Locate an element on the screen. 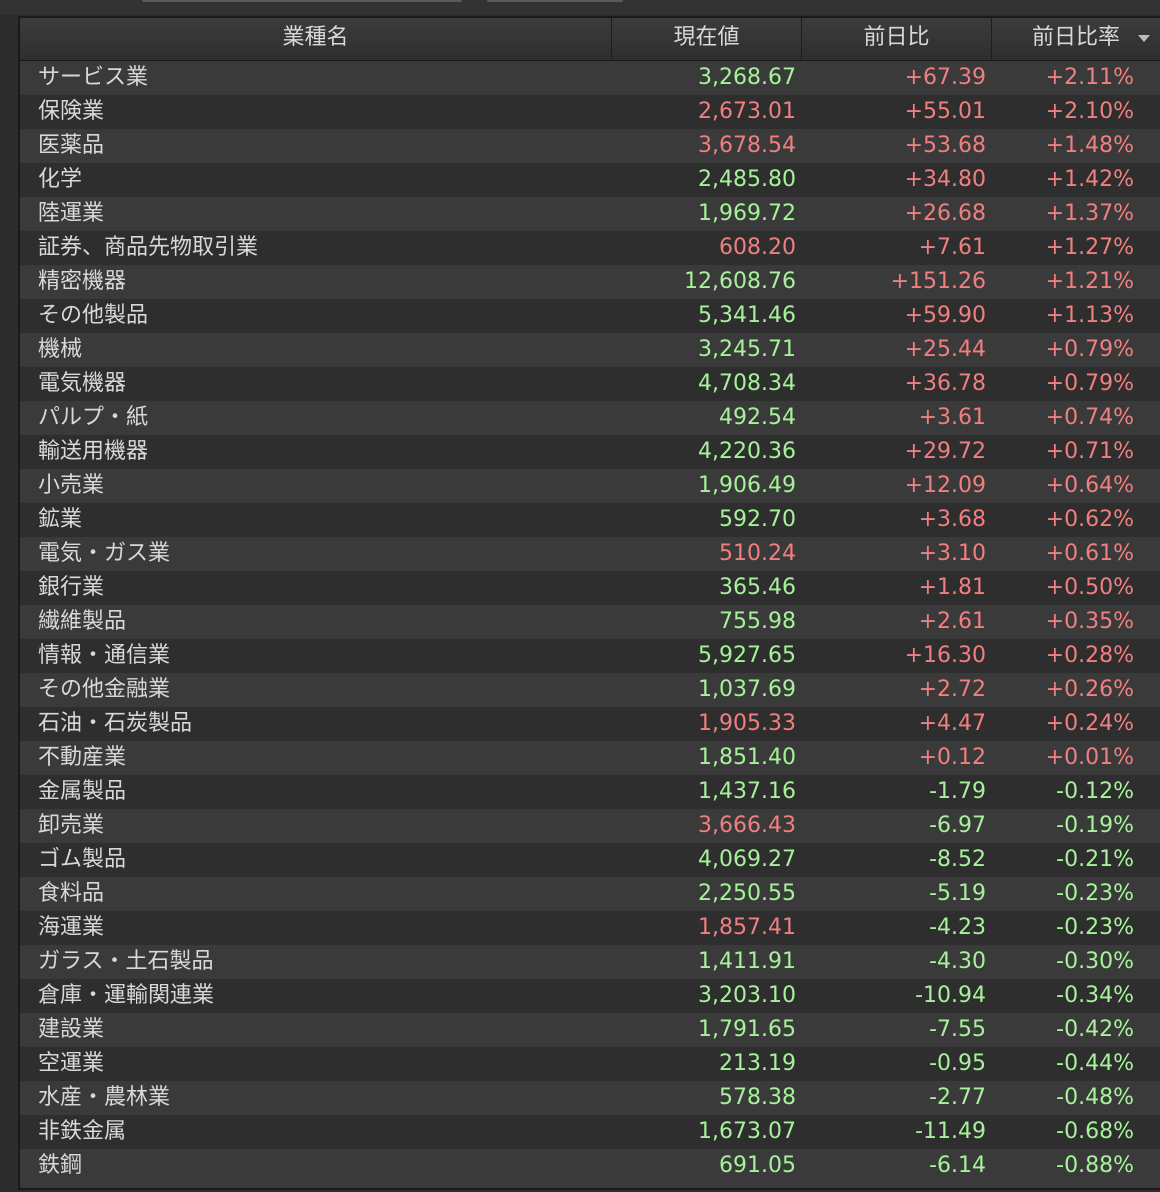  column-header-change-pct: 前日比率 is located at coordinates (1076, 39).